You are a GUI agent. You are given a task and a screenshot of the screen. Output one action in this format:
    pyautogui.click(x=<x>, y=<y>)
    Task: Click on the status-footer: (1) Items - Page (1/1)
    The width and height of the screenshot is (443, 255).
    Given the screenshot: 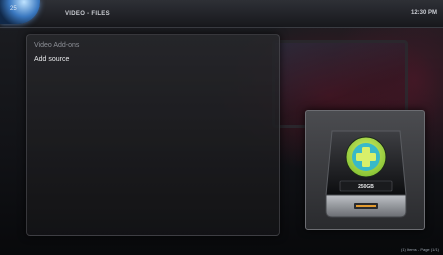 What is the action you would take?
    pyautogui.click(x=419, y=249)
    